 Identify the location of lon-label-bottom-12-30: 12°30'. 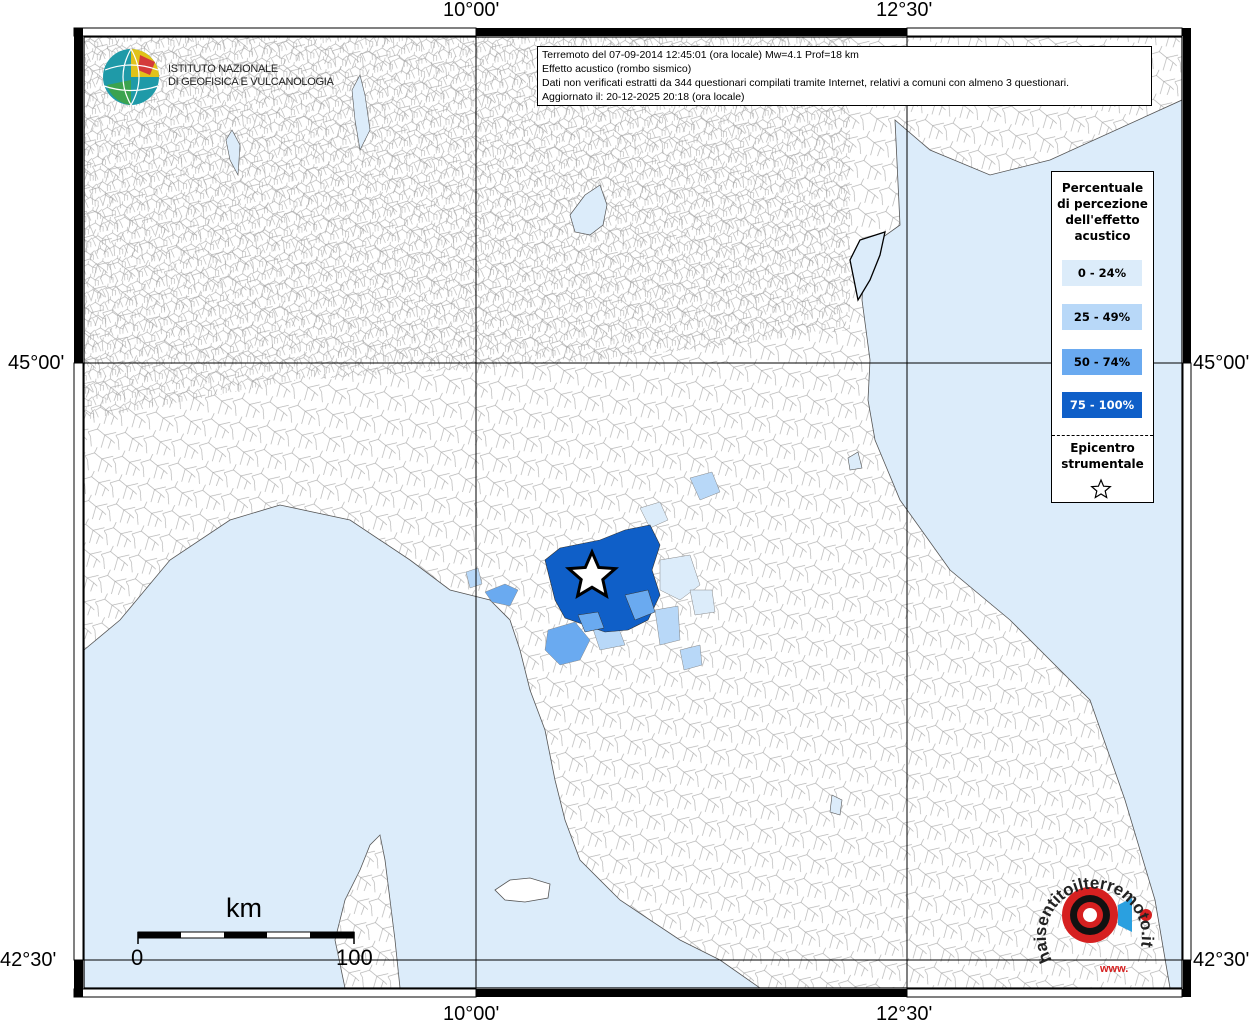
(904, 1014).